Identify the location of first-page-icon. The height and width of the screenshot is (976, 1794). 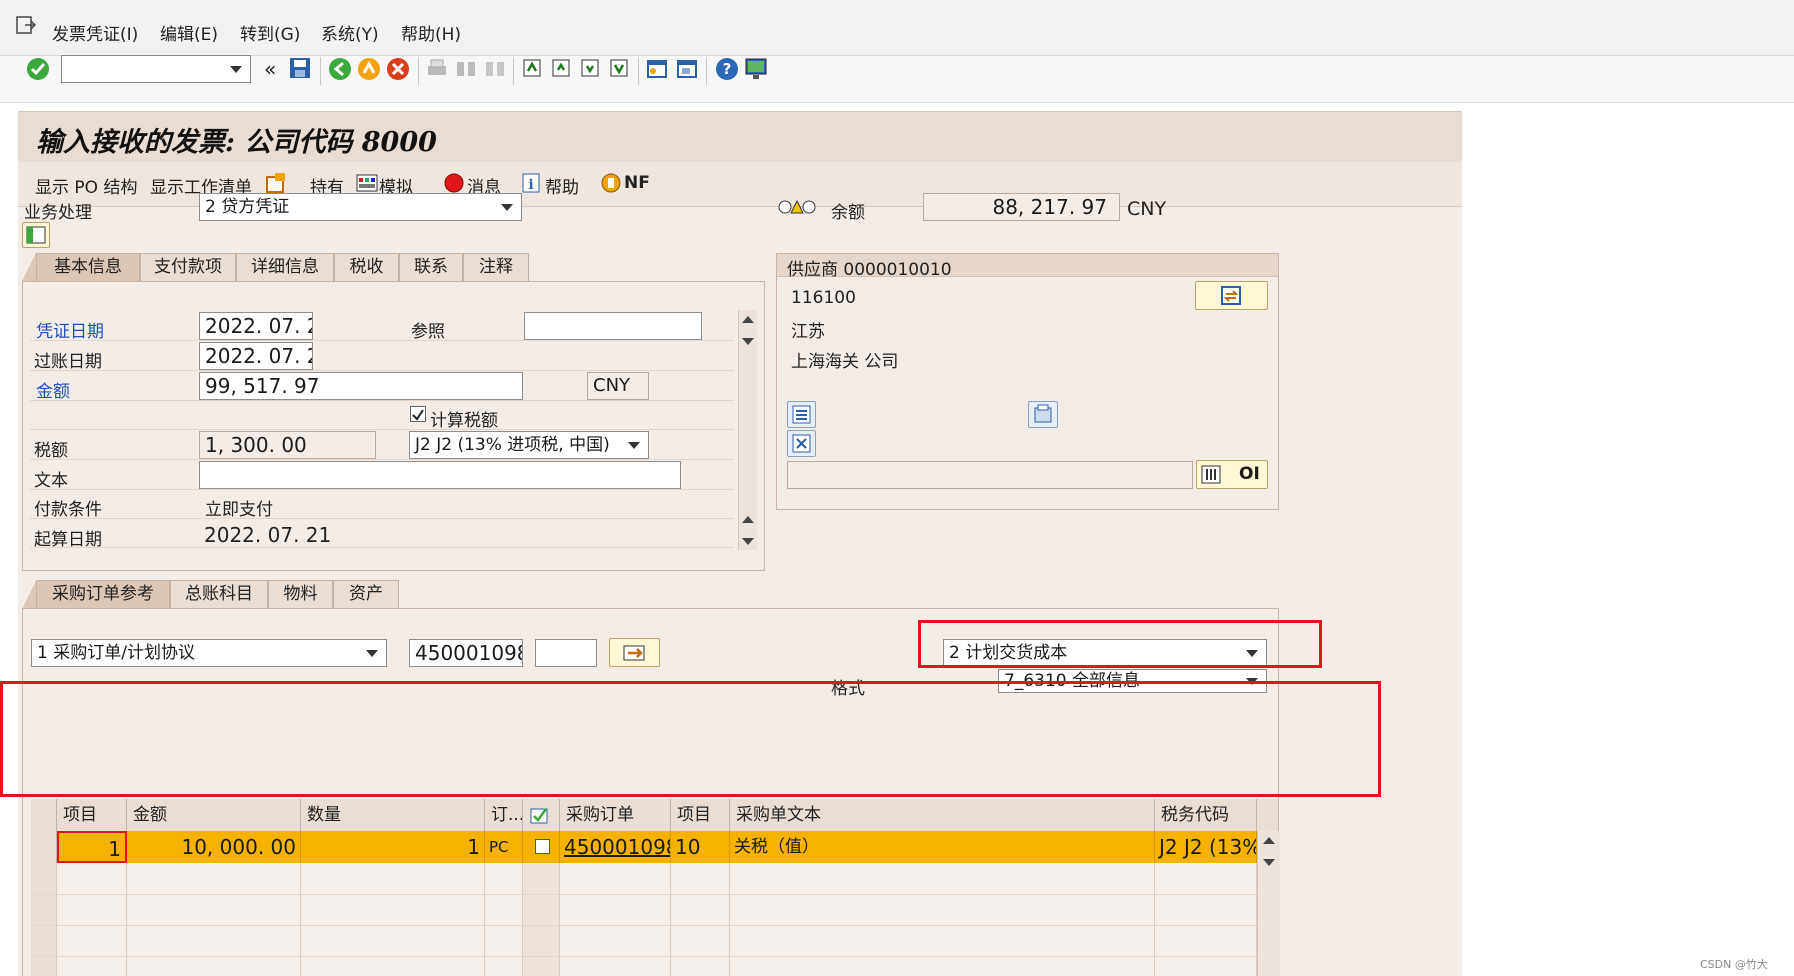
(532, 68).